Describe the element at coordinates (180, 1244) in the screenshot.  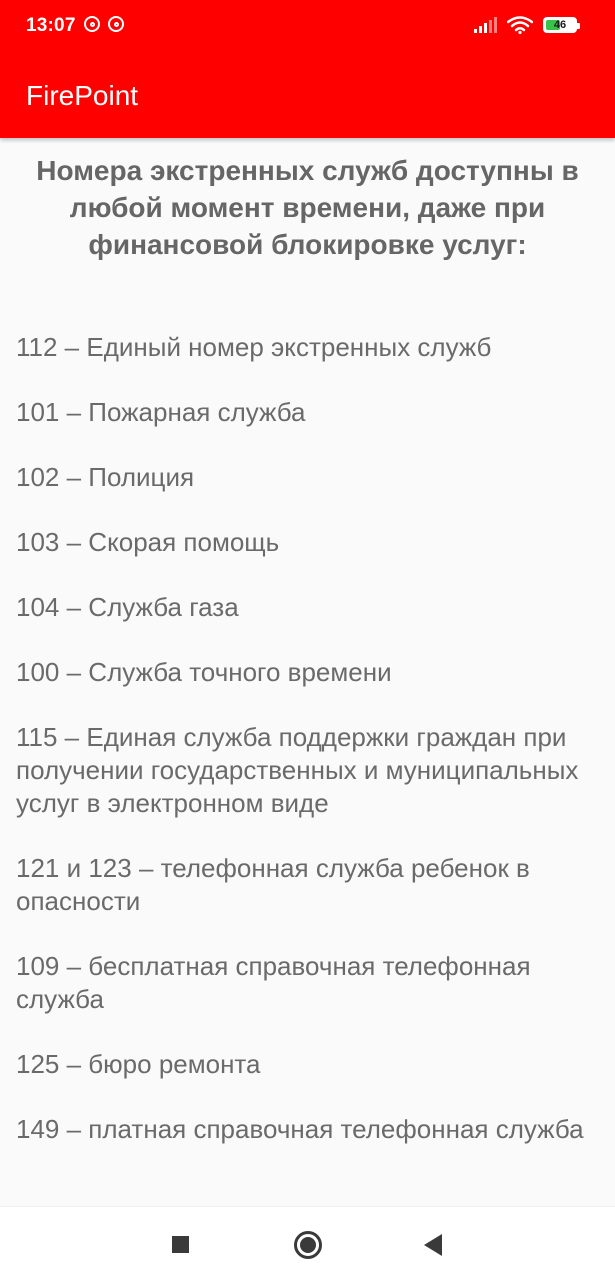
I see `recent-apps-icon` at that location.